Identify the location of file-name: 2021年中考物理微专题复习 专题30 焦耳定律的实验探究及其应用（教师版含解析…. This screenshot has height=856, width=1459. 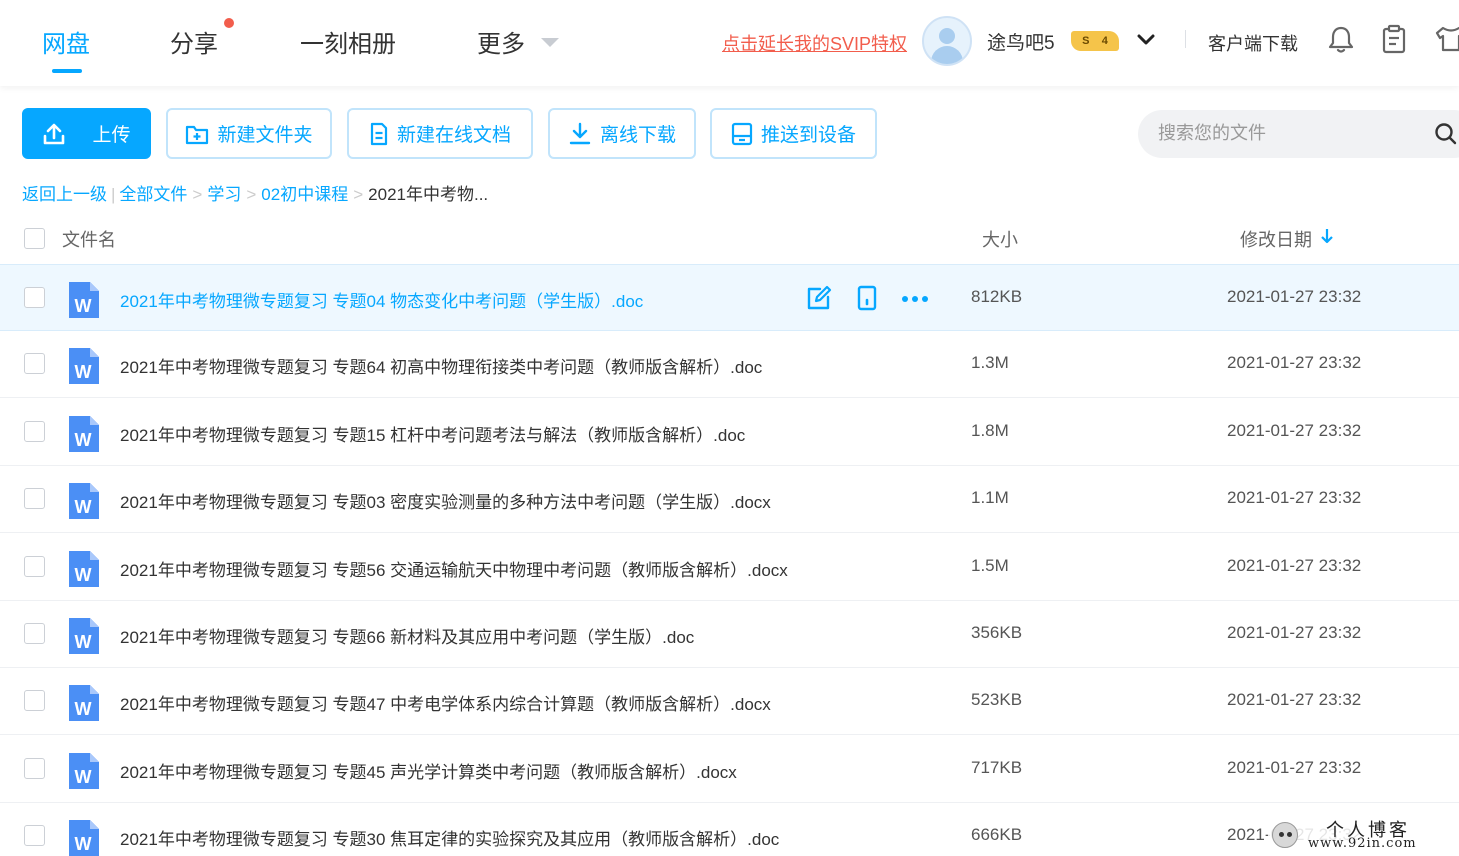
(449, 837).